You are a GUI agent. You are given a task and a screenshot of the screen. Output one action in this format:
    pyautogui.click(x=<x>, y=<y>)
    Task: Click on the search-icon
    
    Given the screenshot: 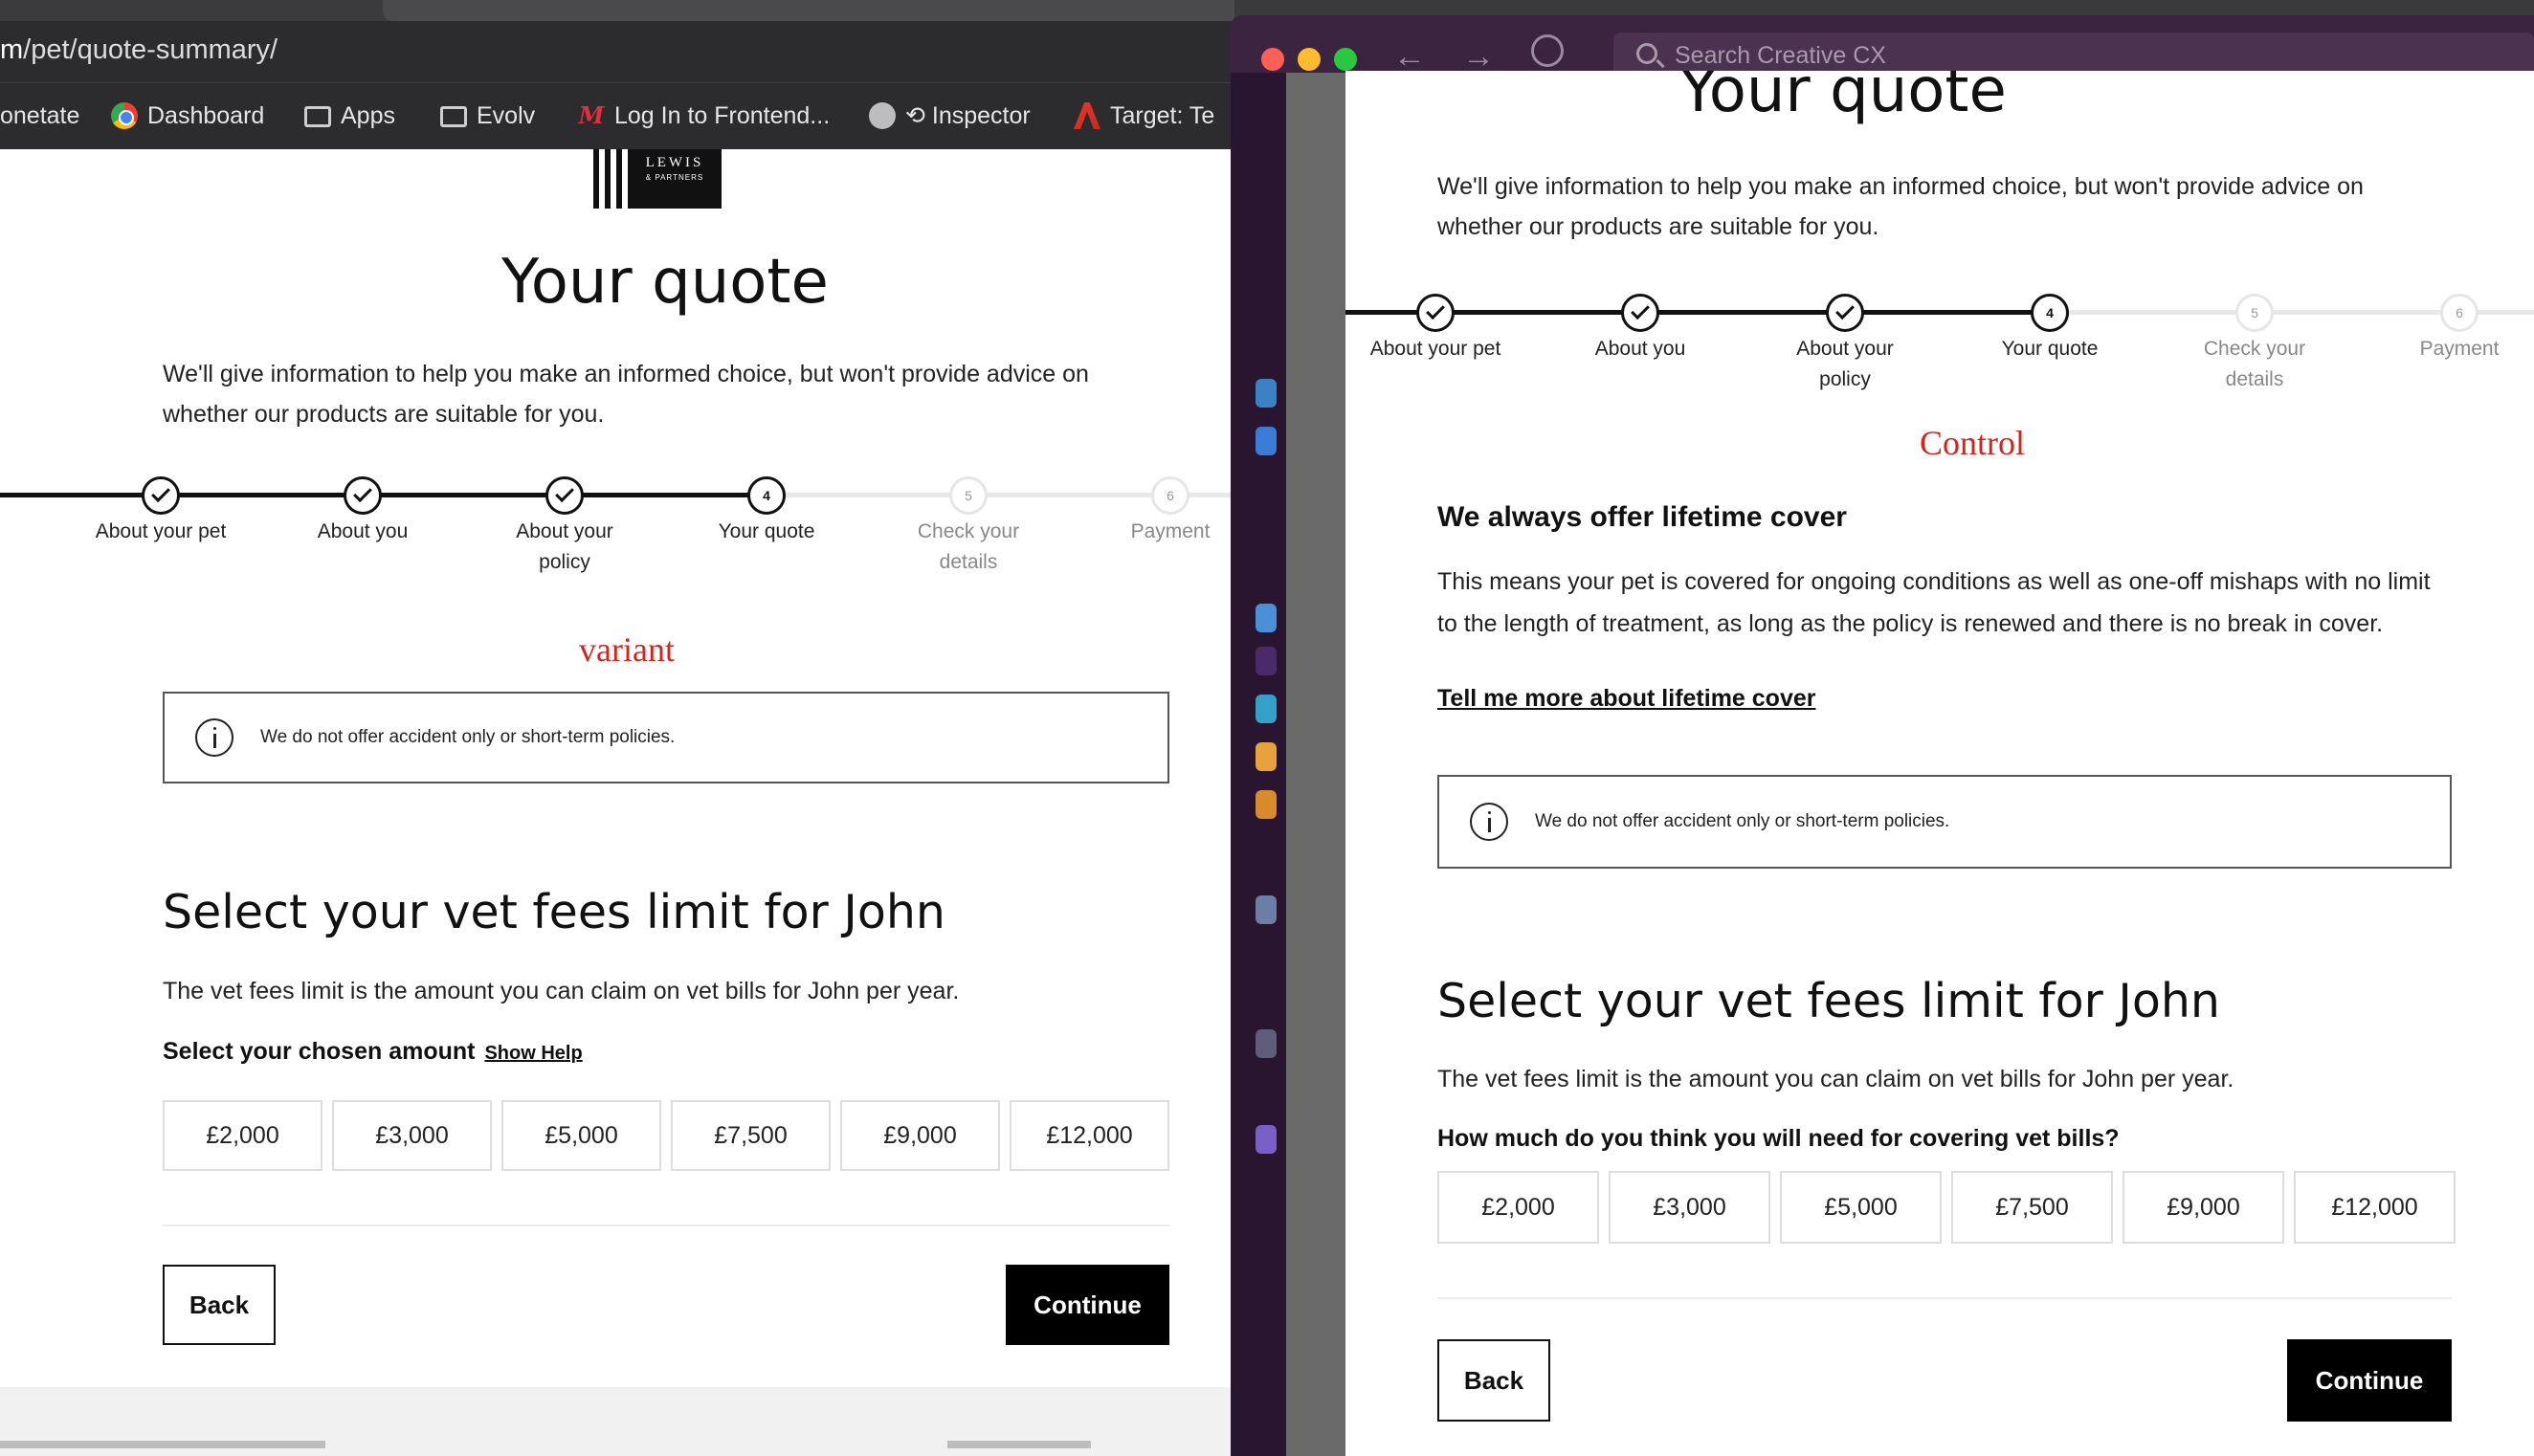 What is the action you would take?
    pyautogui.click(x=1646, y=54)
    